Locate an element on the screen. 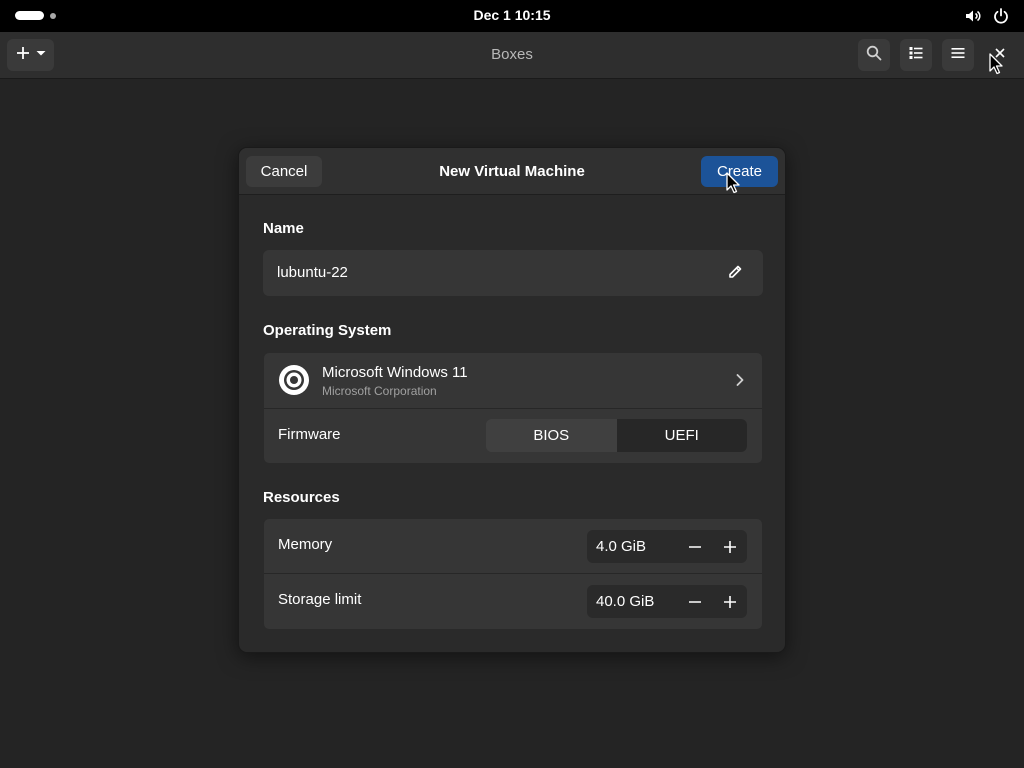 Image resolution: width=1024 pixels, height=768 pixels. firmware-bios-toggle: BIOS is located at coordinates (551, 435).